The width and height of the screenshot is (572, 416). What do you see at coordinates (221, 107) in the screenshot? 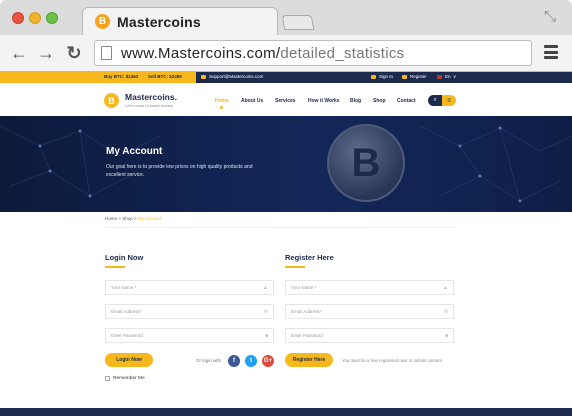
I see `active-indicator` at bounding box center [221, 107].